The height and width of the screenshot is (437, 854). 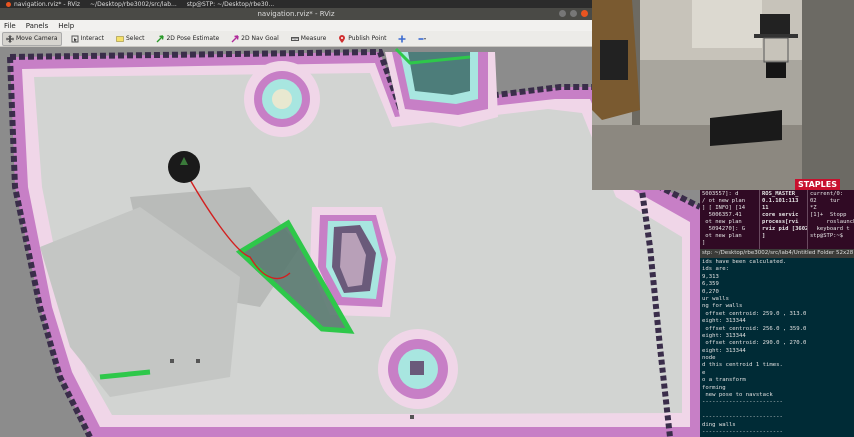 I want to click on interact-tool: Interact, so click(x=87, y=39).